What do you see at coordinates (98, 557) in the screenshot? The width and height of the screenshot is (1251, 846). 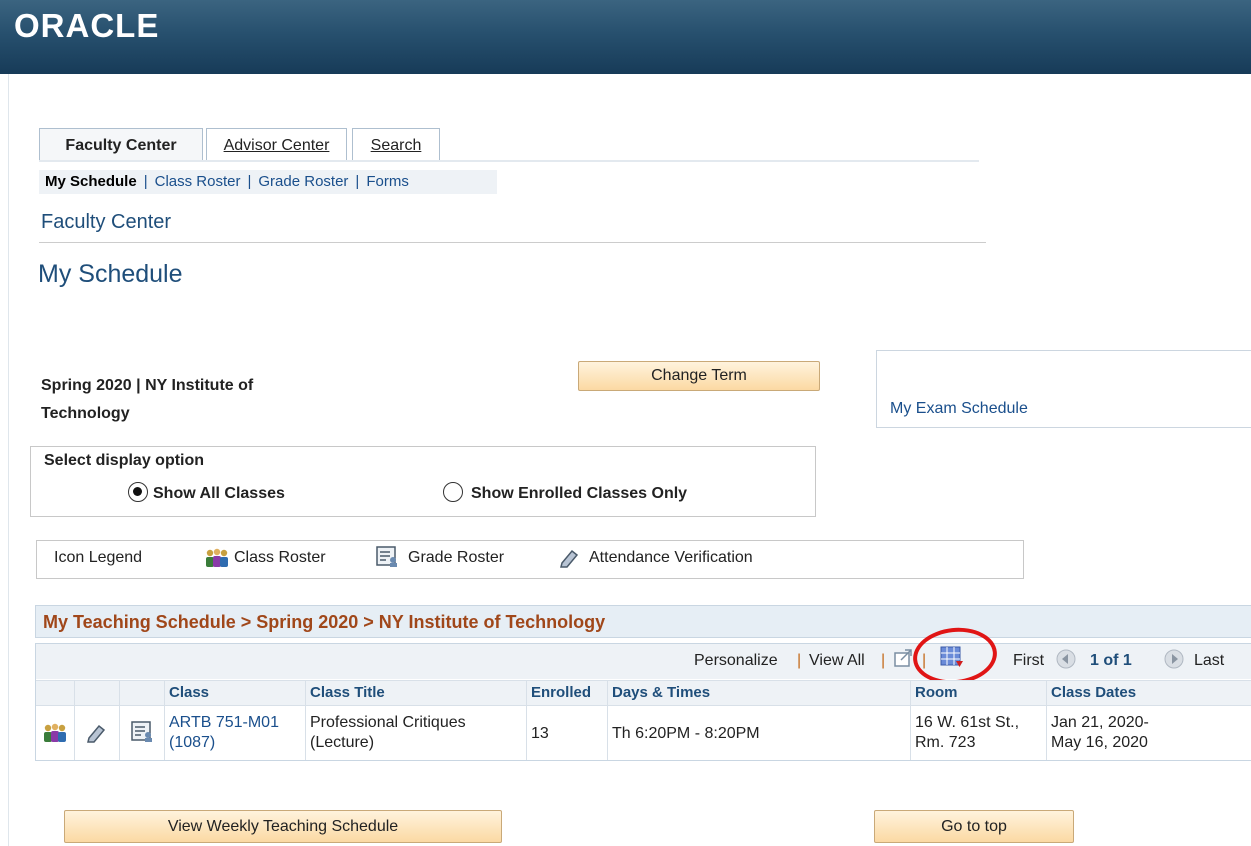 I see `icon-legend-label: Icon Legend` at bounding box center [98, 557].